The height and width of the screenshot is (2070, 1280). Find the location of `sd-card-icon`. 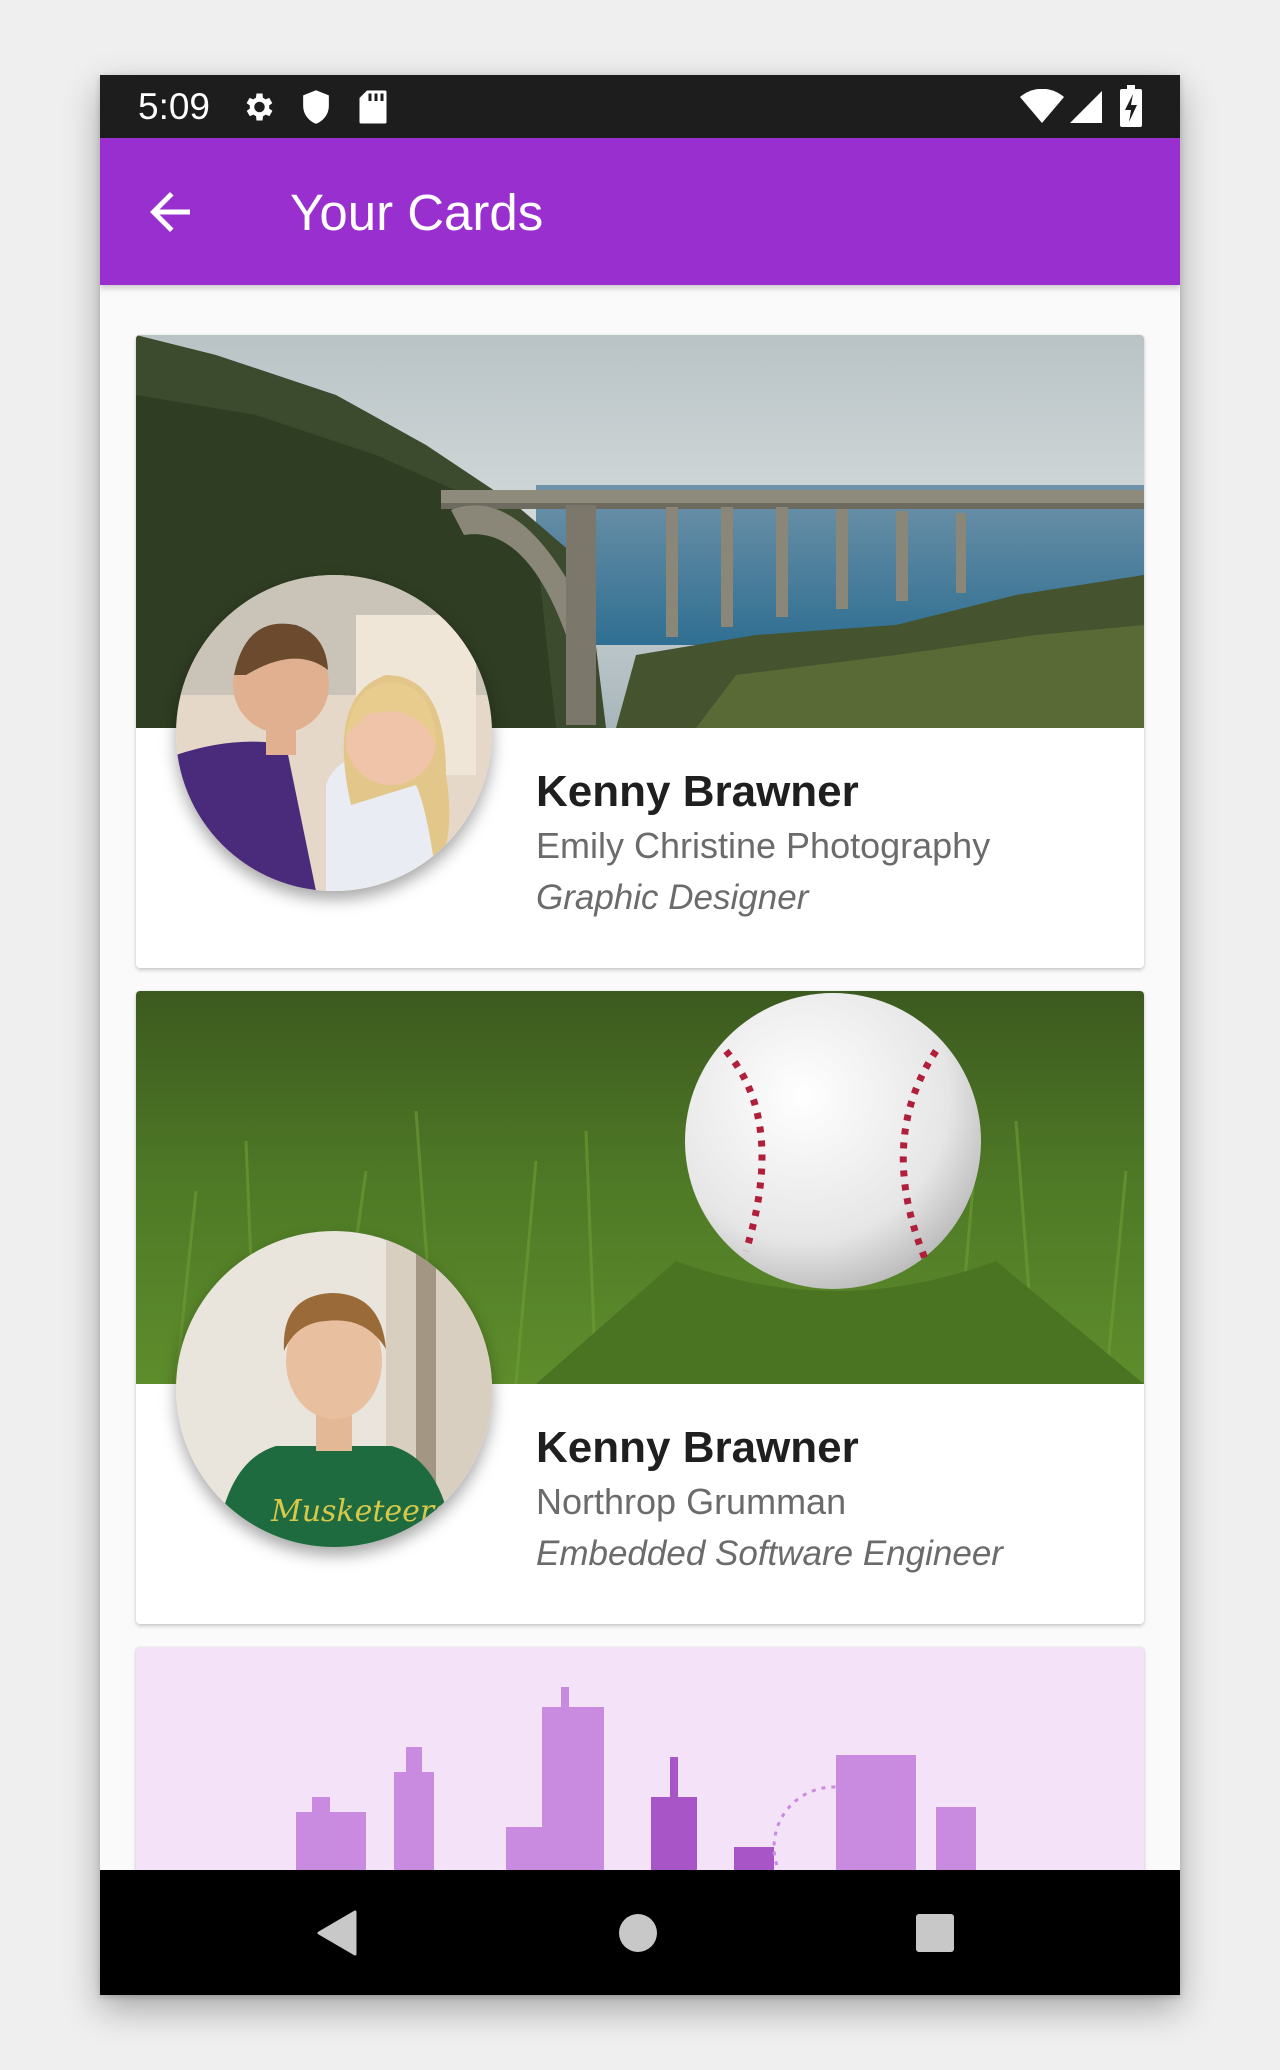

sd-card-icon is located at coordinates (373, 107).